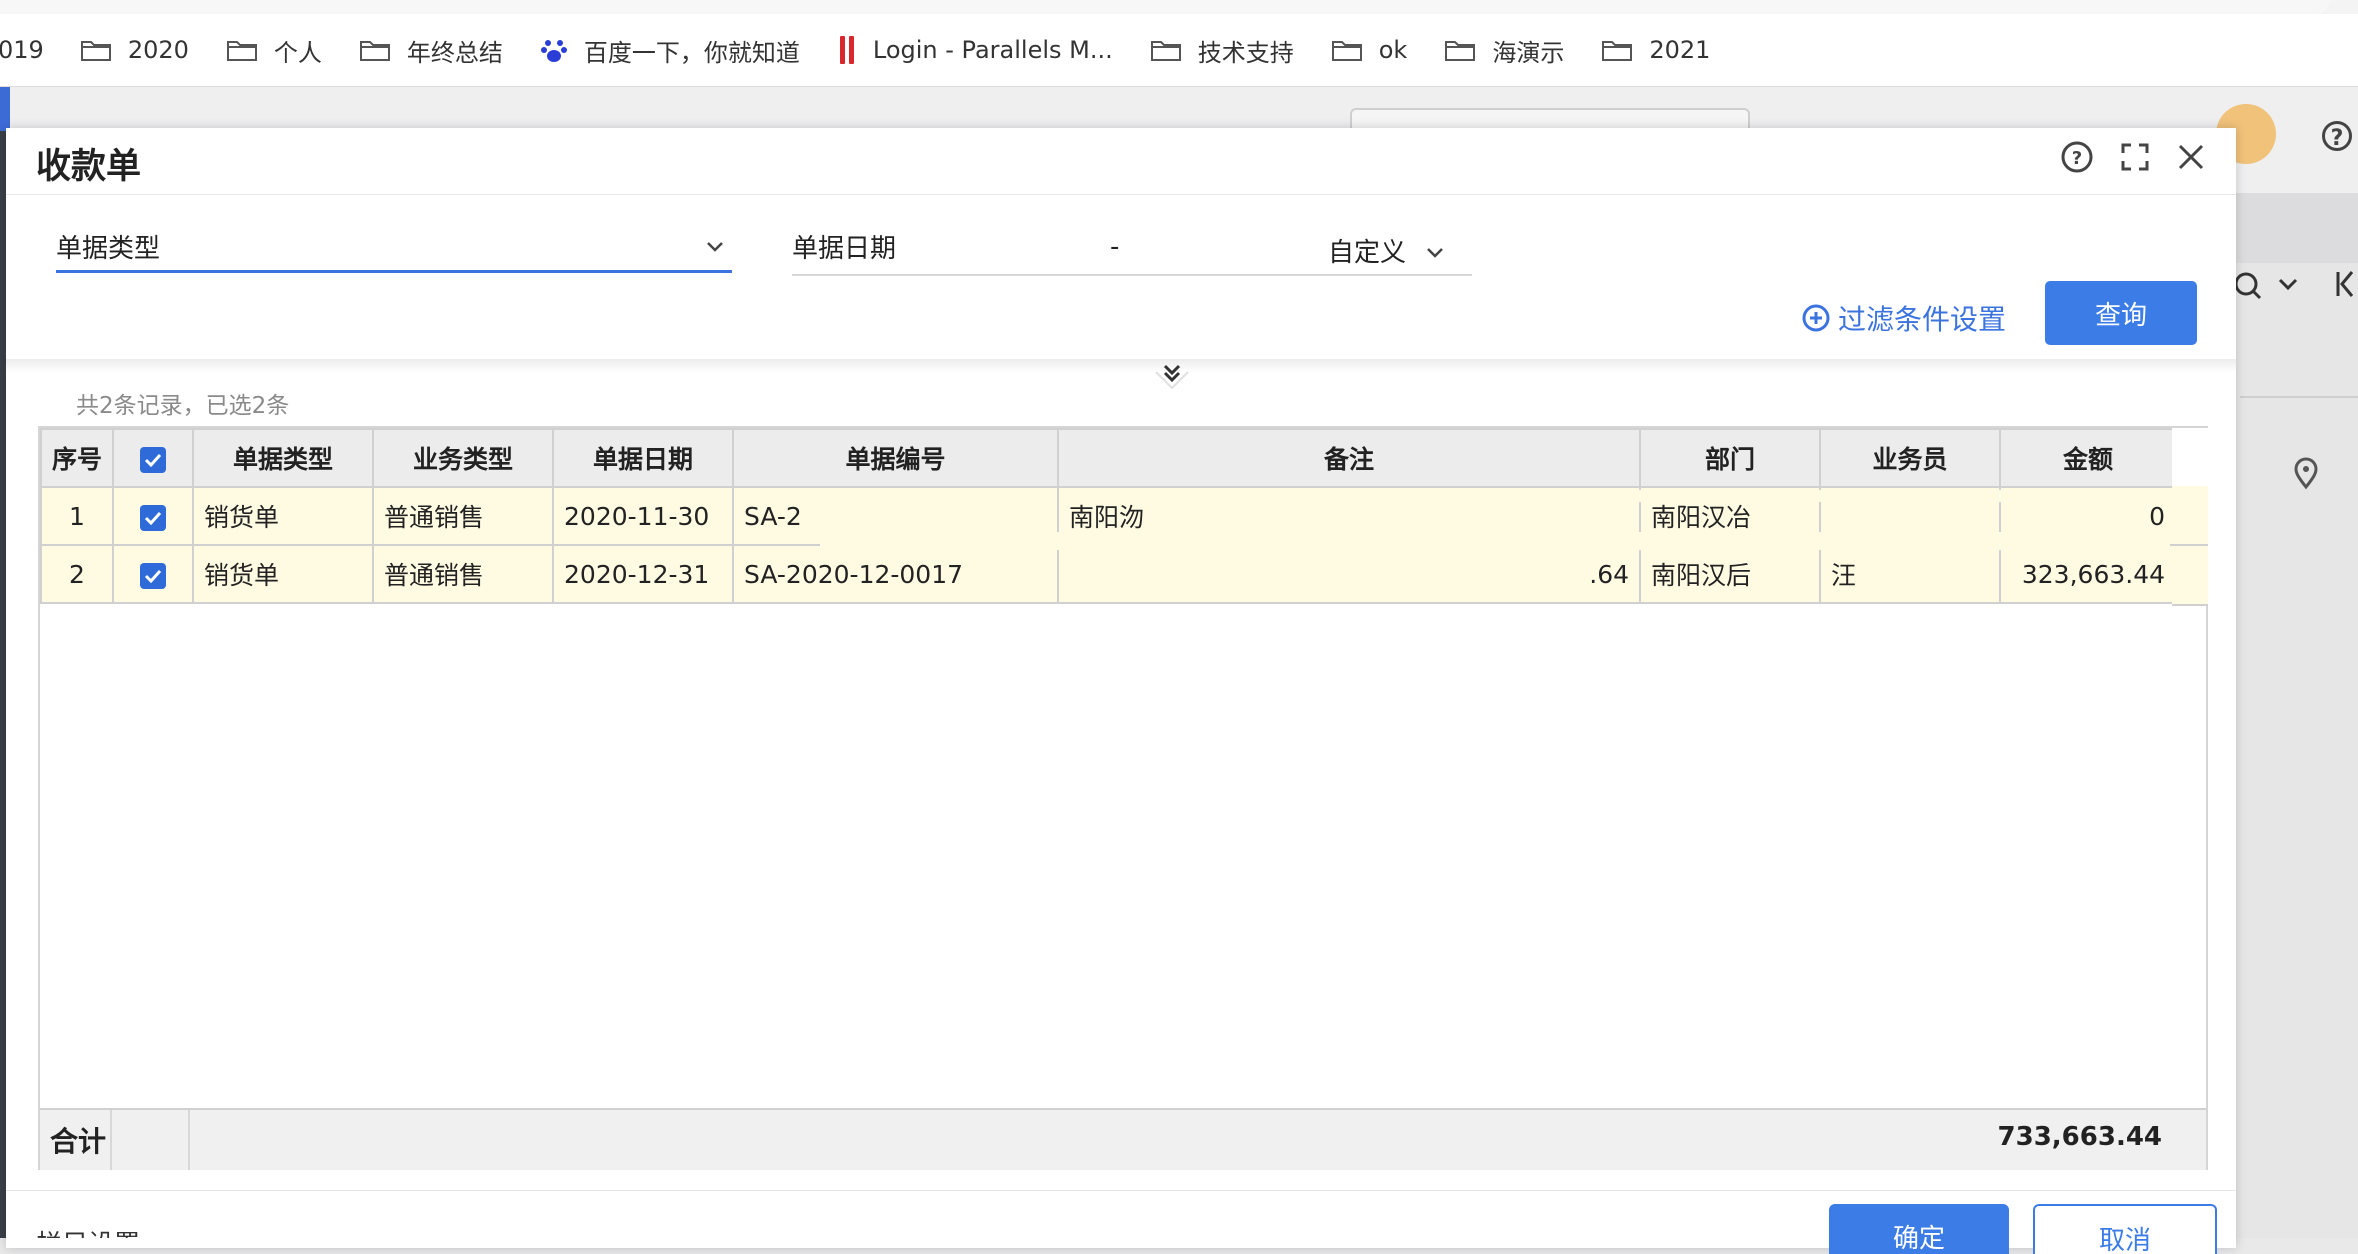  I want to click on app-side-icons, so click(2295, 384).